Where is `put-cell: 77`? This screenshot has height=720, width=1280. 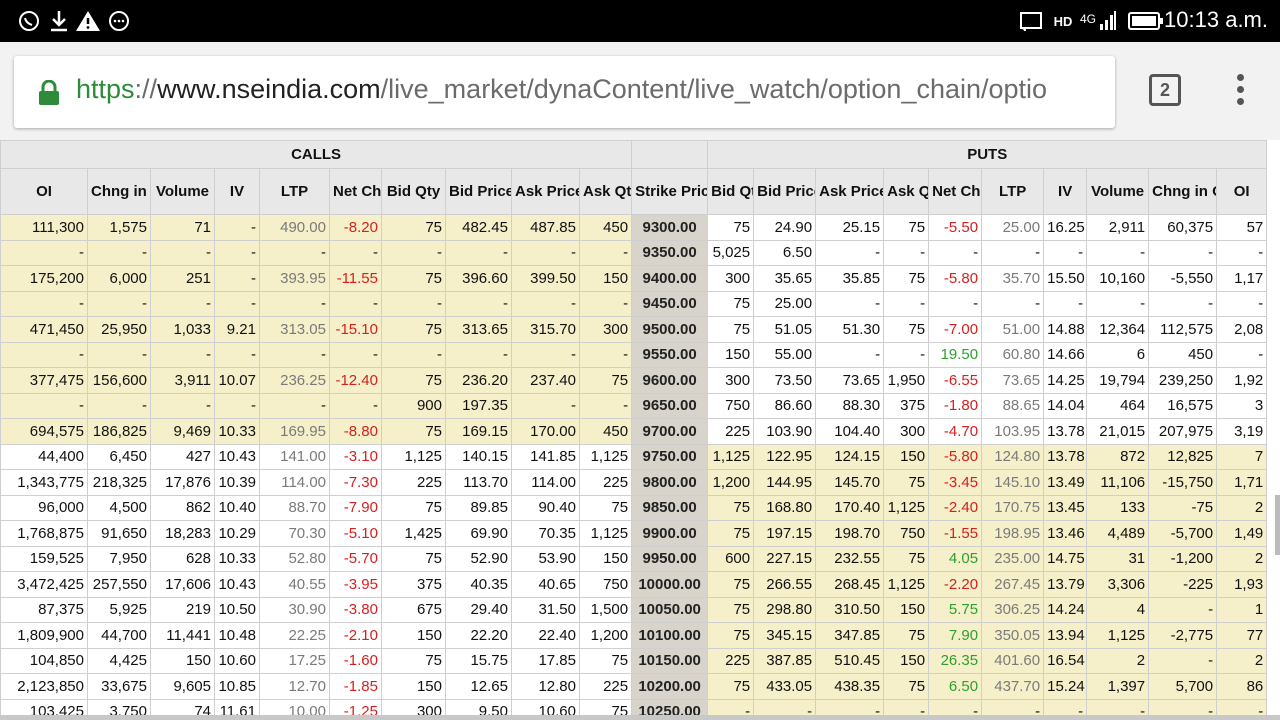
put-cell: 77 is located at coordinates (1242, 635).